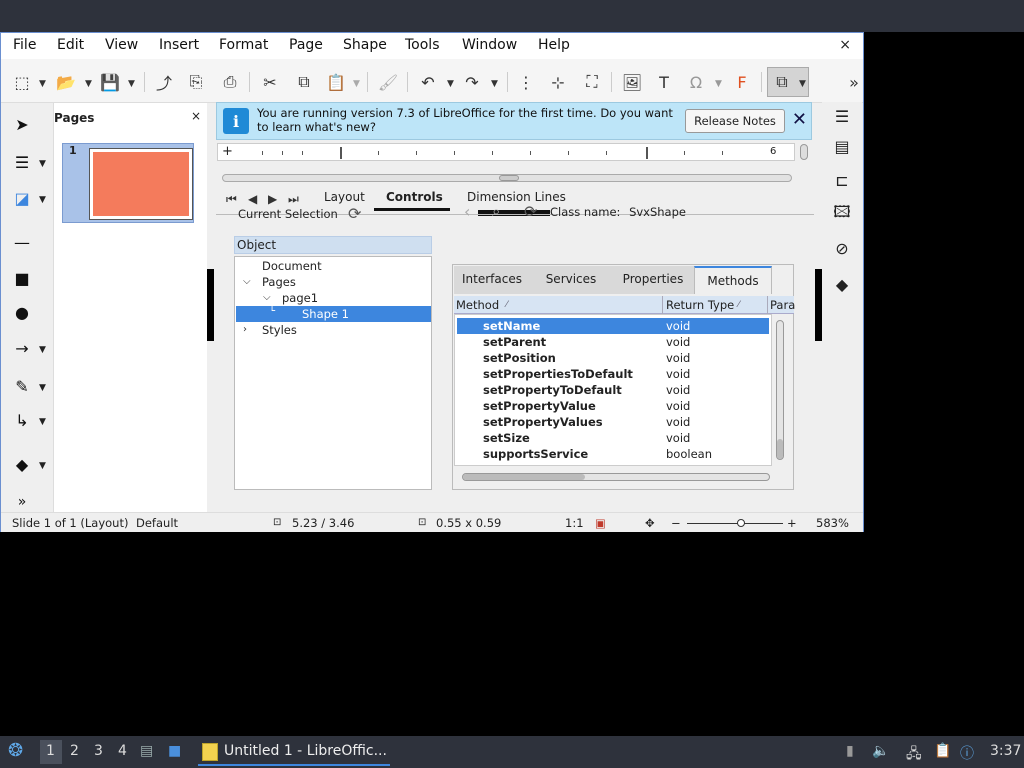 The image size is (1024, 768). What do you see at coordinates (845, 45) in the screenshot?
I see `close-document-icon: ×` at bounding box center [845, 45].